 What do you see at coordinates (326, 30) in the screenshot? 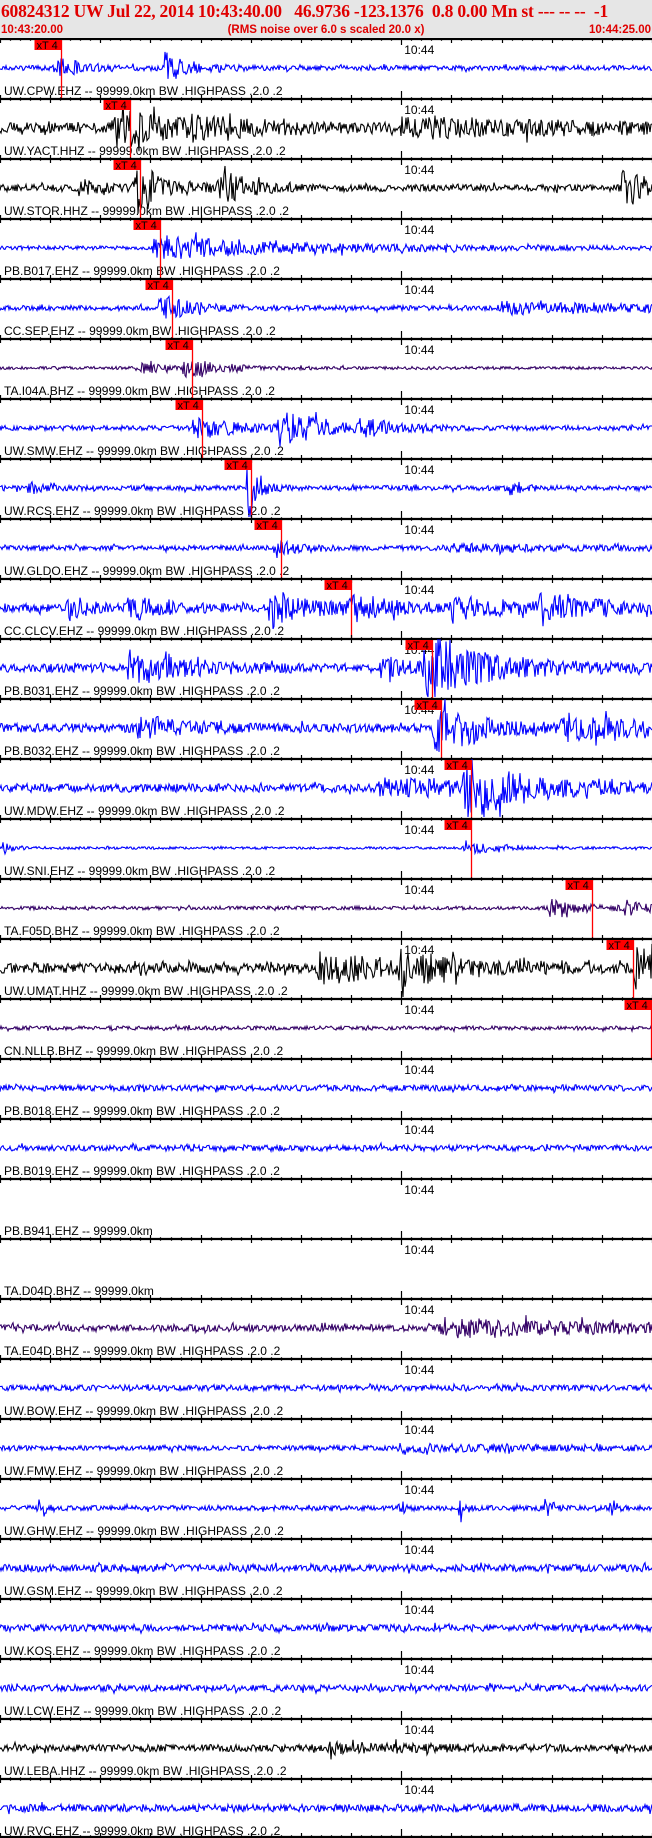
I see `scaling-note: (RMS noise over 6.0 s scaled 20.0 x)` at bounding box center [326, 30].